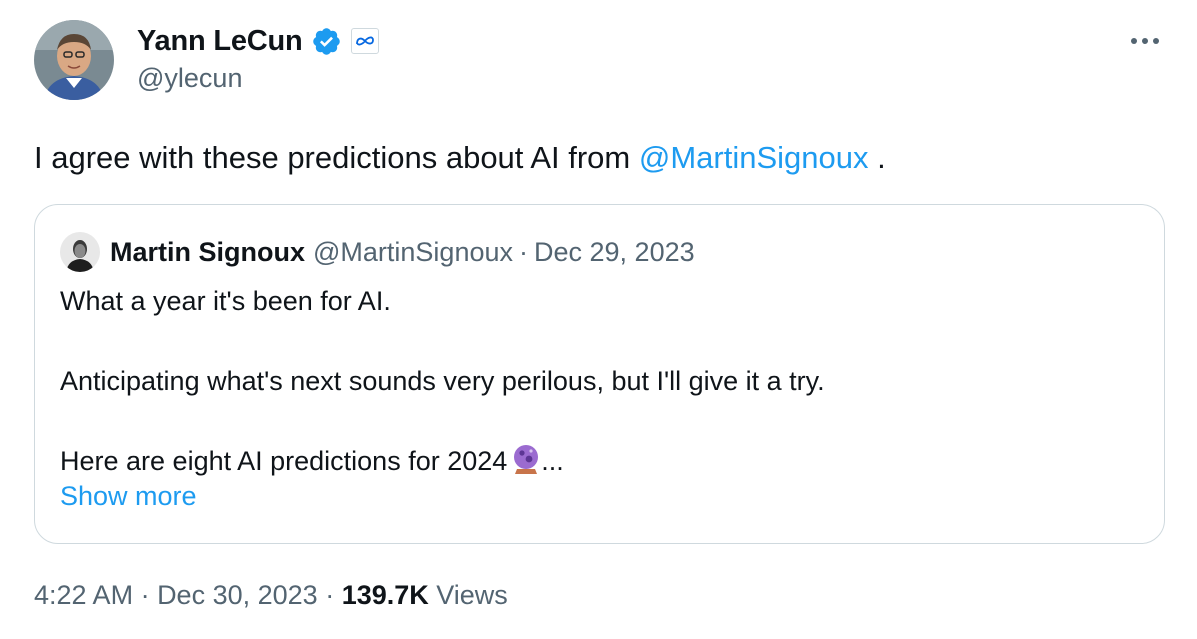  I want to click on tweet-meta: 4:22 AM · Dec 30, 2023 · 139.7K Views, so click(271, 595).